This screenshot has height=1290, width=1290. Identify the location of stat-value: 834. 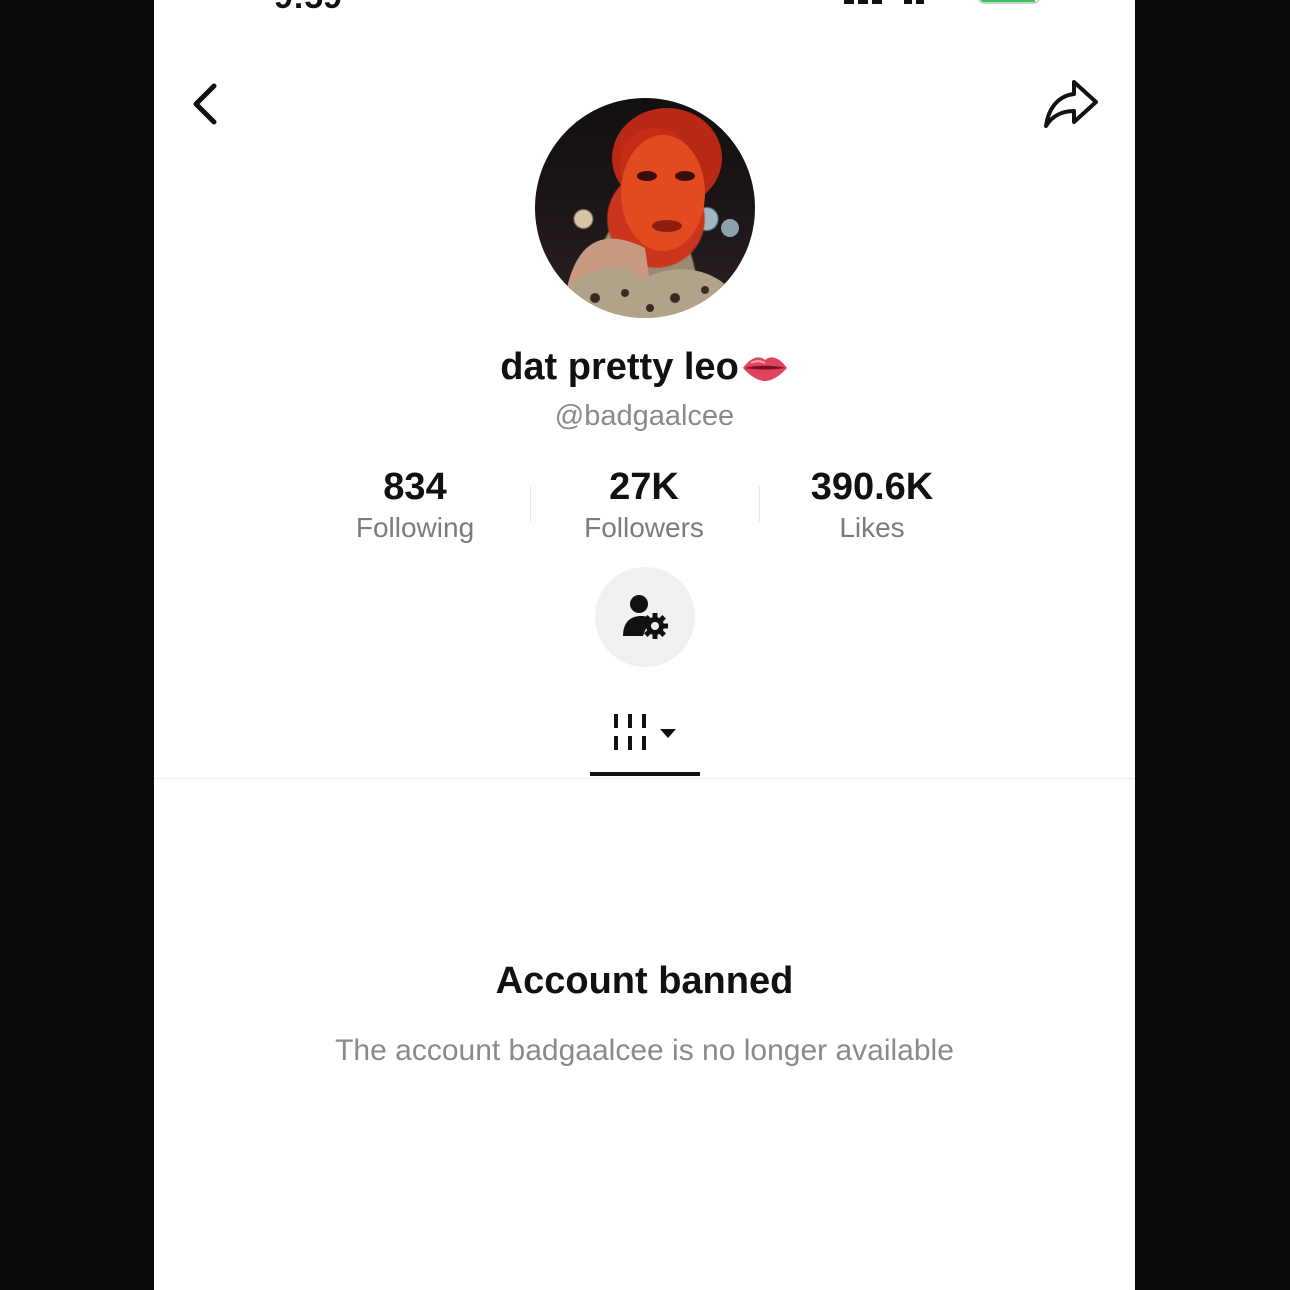
(415, 487).